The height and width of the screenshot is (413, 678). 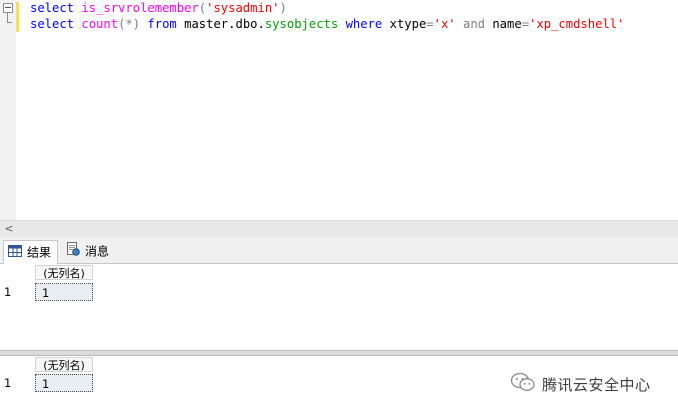 I want to click on editor-gutter, so click(x=8, y=110).